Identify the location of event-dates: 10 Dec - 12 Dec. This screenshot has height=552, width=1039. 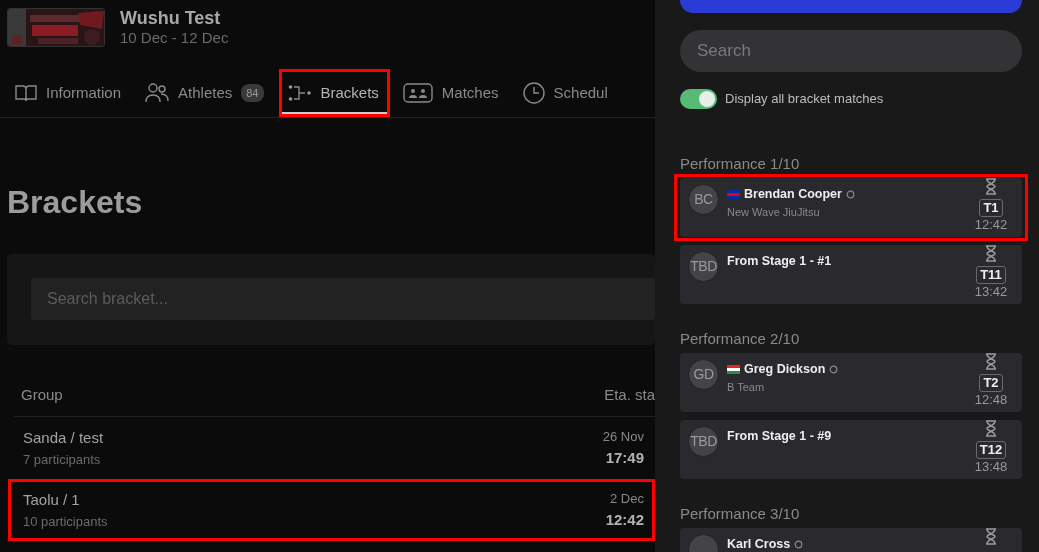
(174, 38).